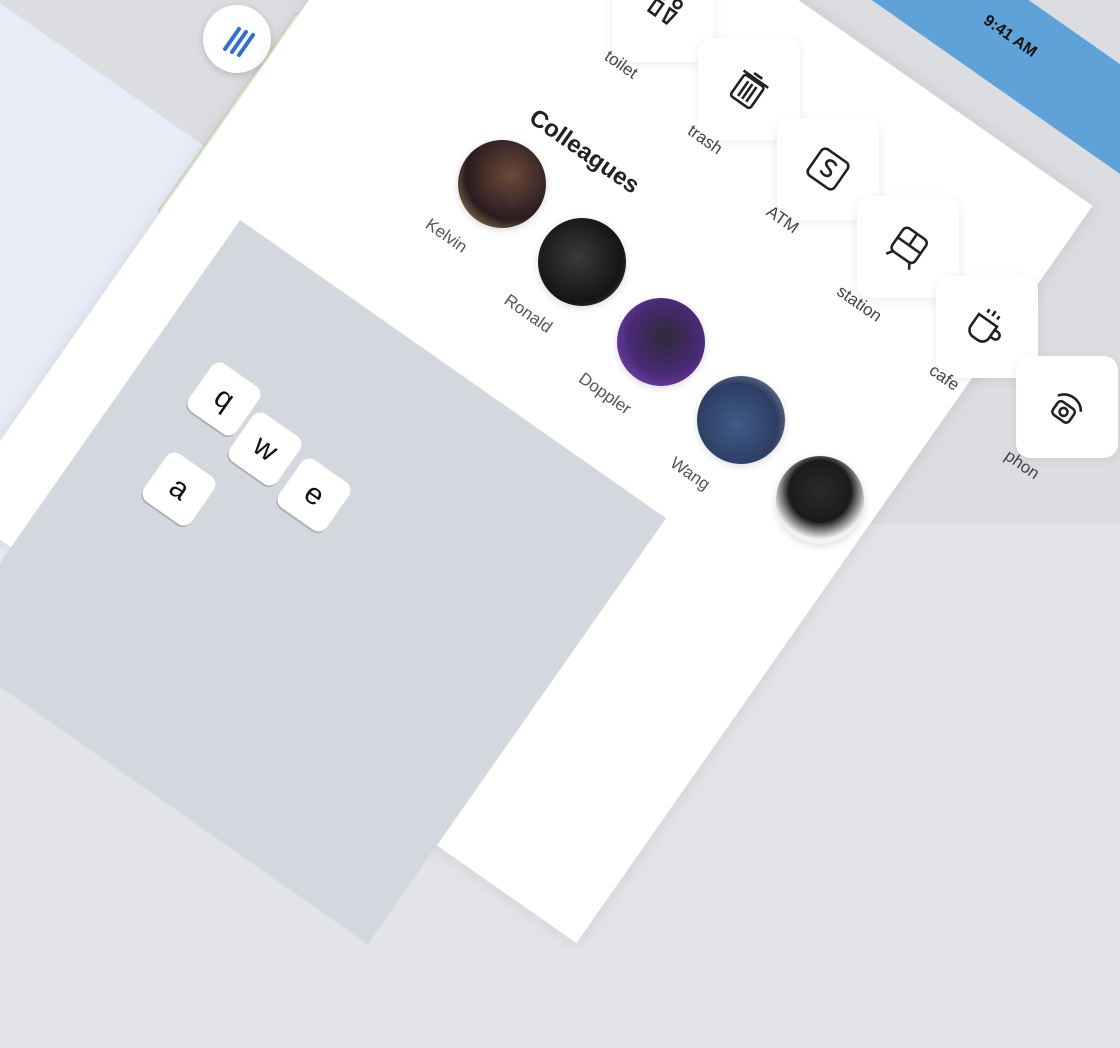 Image resolution: width=1120 pixels, height=1048 pixels. I want to click on toilet-icon, so click(664, 13).